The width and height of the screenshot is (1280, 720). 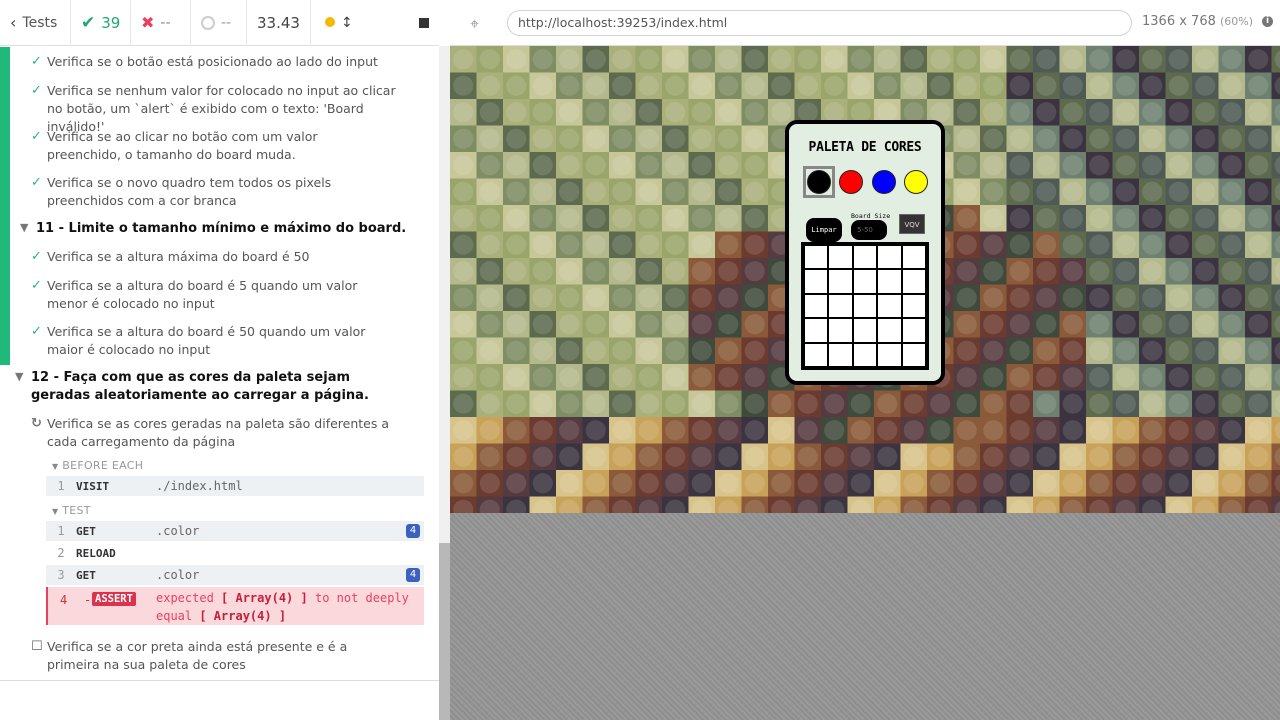 I want to click on check-icon: ✓, so click(x=36, y=331).